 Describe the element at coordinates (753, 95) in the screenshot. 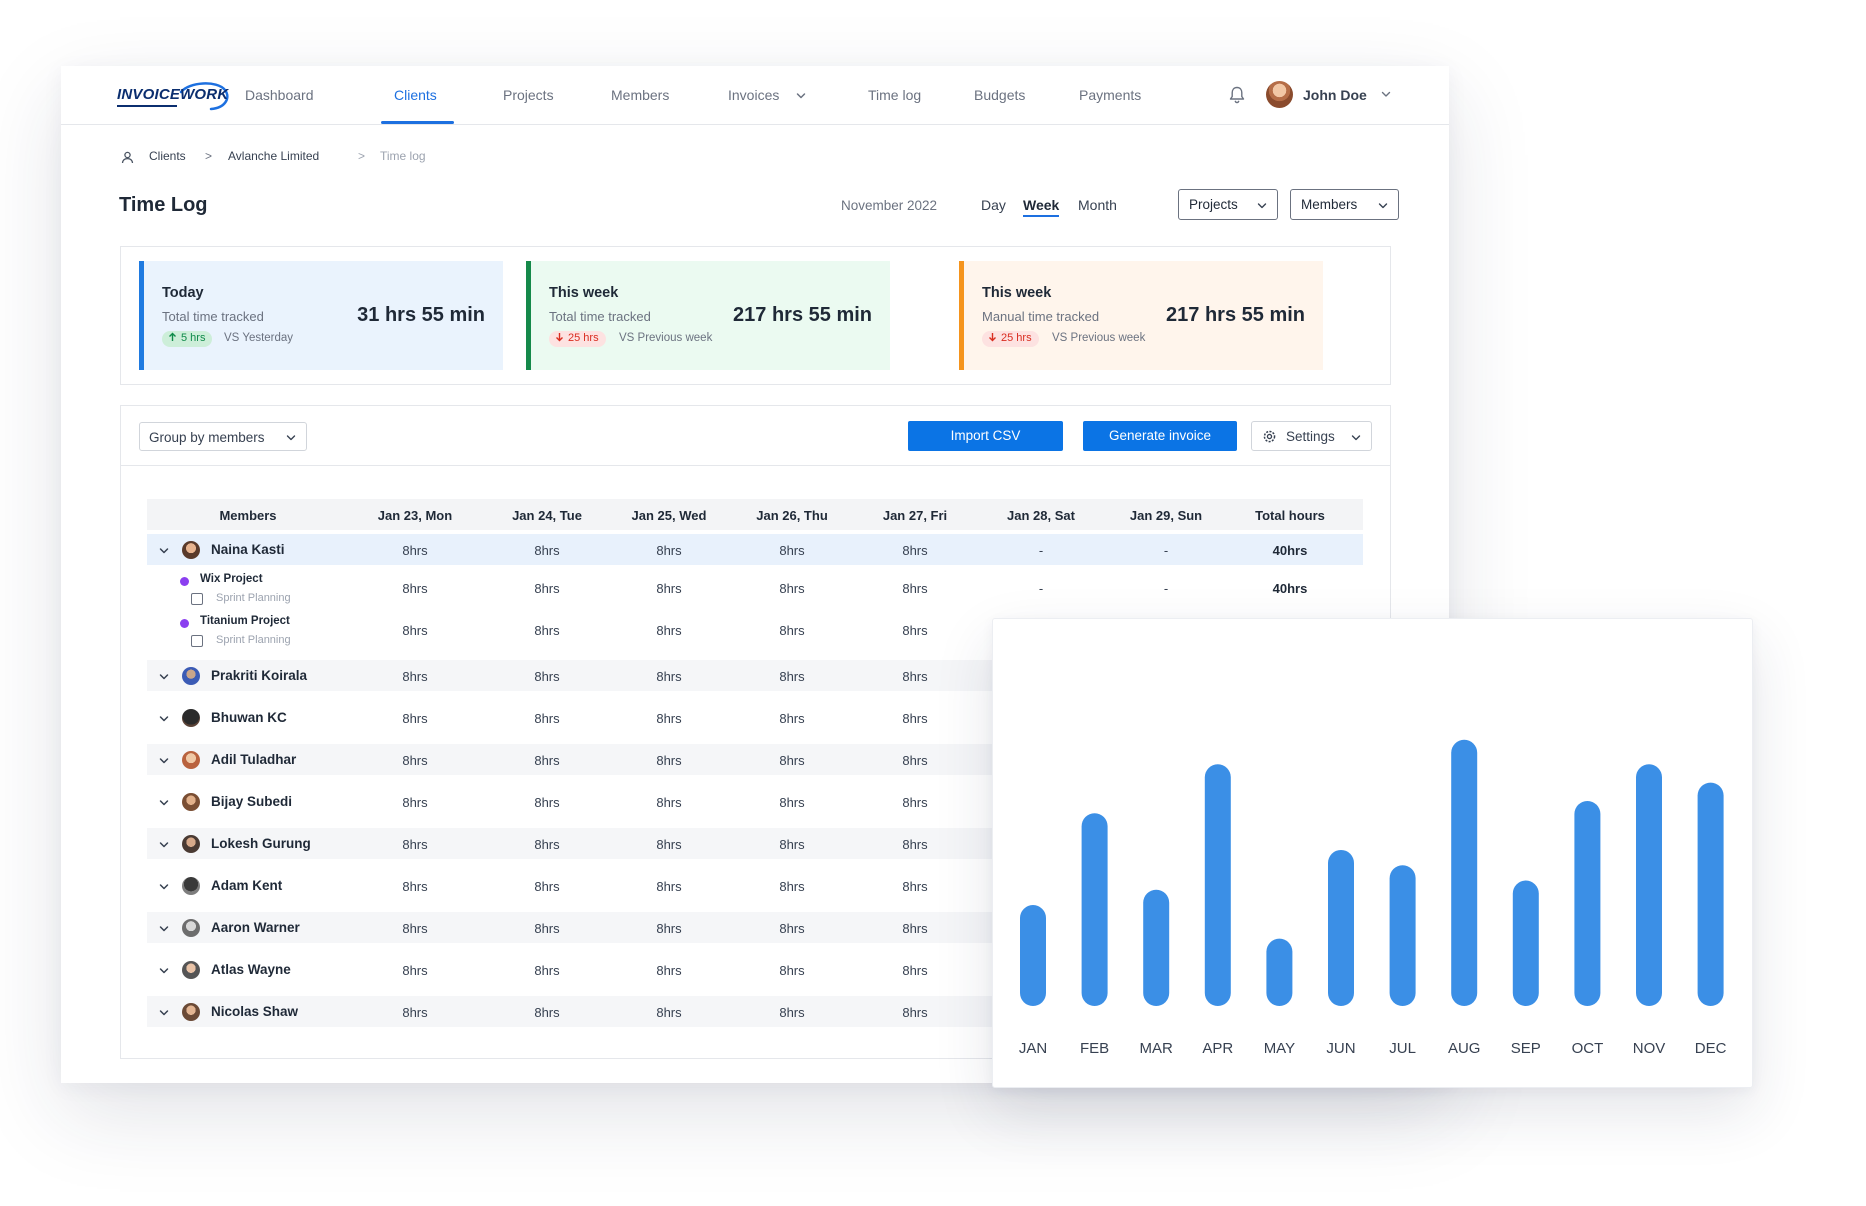

I see `nav-item-invoices: Invoices` at that location.